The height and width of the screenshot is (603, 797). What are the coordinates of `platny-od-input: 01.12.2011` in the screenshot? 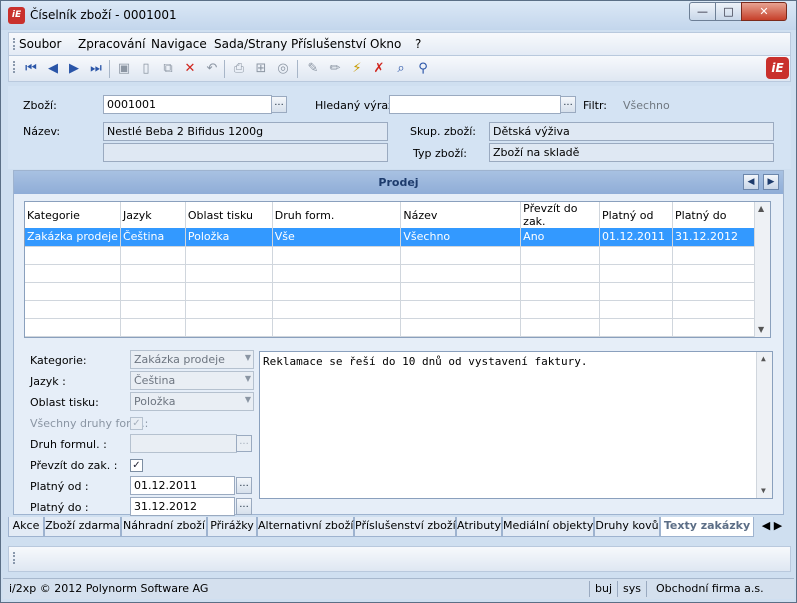 It's located at (182, 485).